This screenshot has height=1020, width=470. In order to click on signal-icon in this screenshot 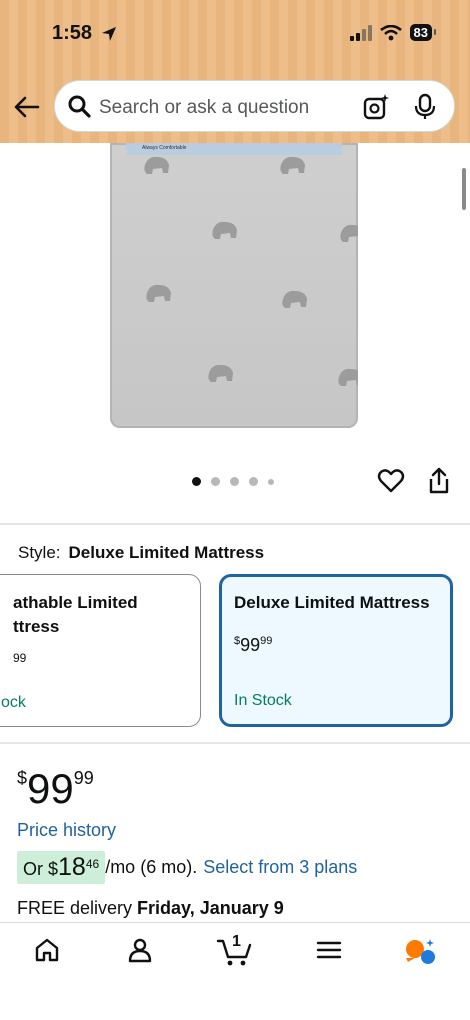, I will do `click(360, 32)`.